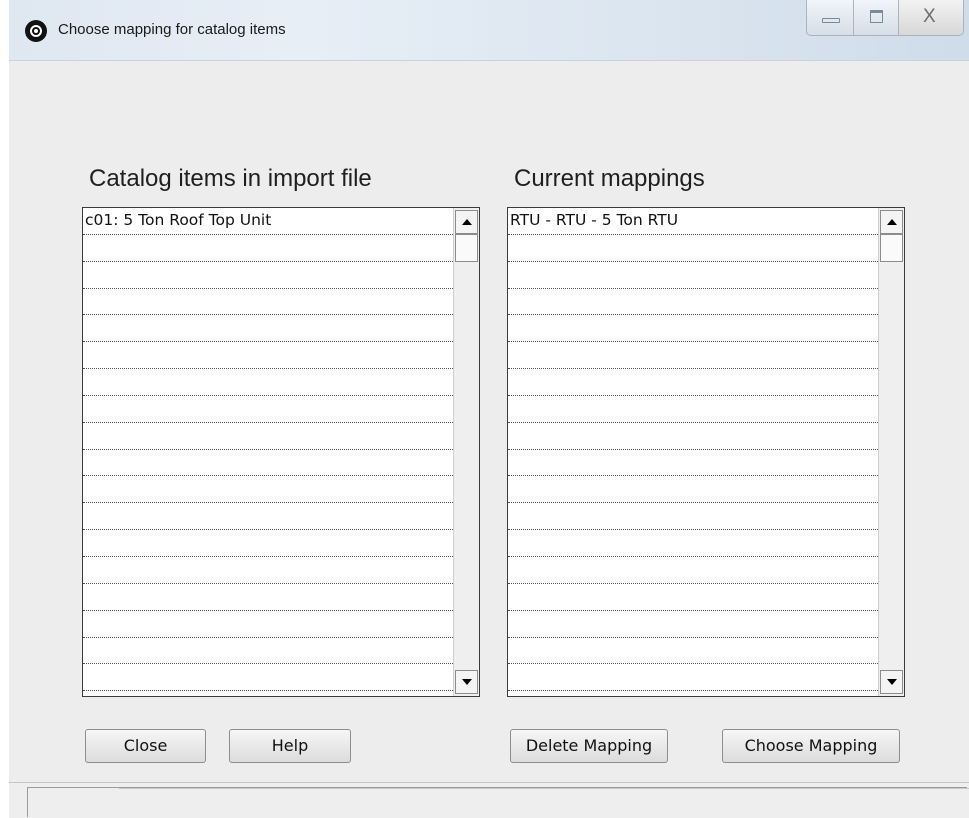 The height and width of the screenshot is (818, 969). I want to click on minimize-button, so click(830, 18).